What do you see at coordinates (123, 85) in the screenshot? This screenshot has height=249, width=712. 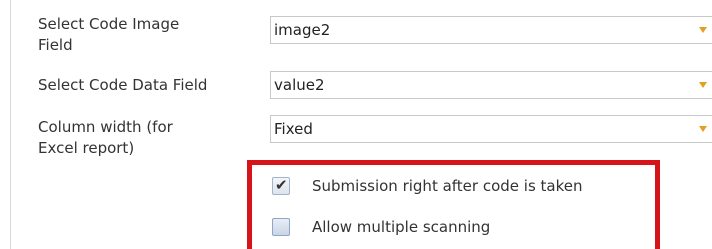 I see `code-data-field-label: Select Code Data Field` at bounding box center [123, 85].